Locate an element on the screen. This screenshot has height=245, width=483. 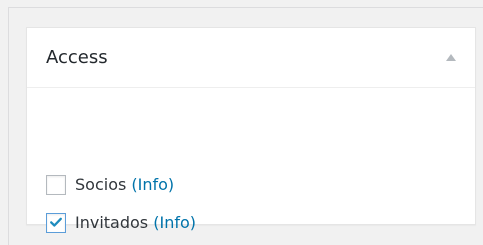
access-option-invitados: Invitados (Info) is located at coordinates (121, 223).